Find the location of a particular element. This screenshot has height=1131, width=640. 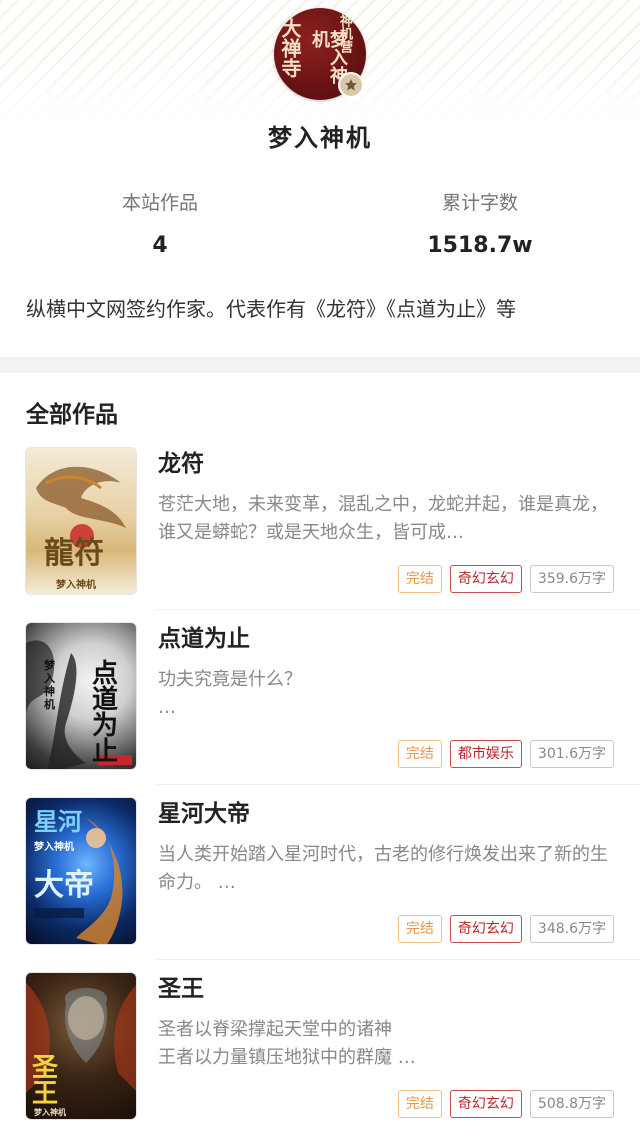

cover-title: 圣王 is located at coordinates (45, 1081).